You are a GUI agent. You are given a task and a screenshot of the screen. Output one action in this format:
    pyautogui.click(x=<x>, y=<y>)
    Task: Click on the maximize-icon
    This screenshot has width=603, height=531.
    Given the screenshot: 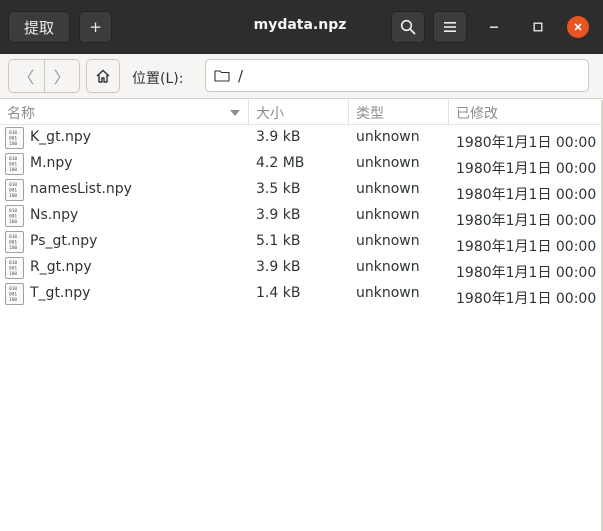 What is the action you would take?
    pyautogui.click(x=538, y=27)
    